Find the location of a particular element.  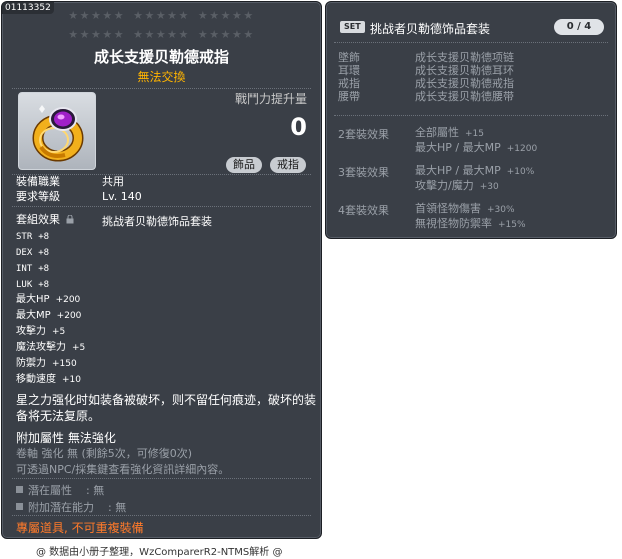

level-value: Lv. 140 is located at coordinates (122, 196).